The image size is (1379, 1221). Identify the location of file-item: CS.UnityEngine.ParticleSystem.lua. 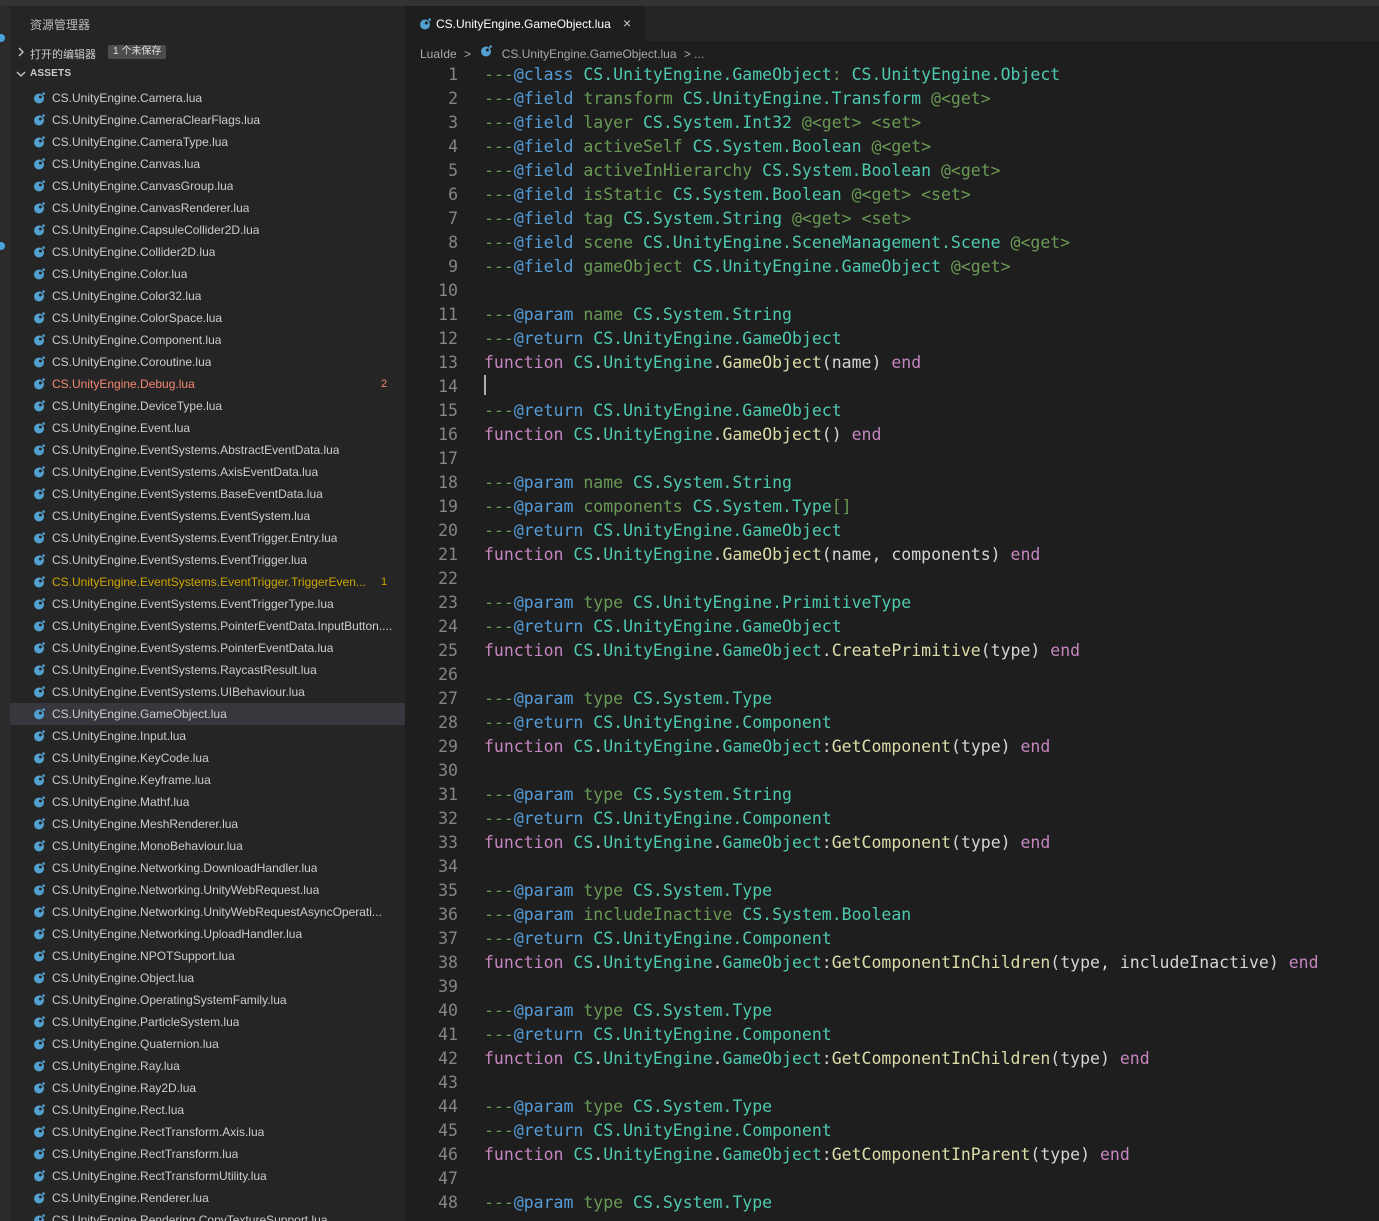
(207, 1022).